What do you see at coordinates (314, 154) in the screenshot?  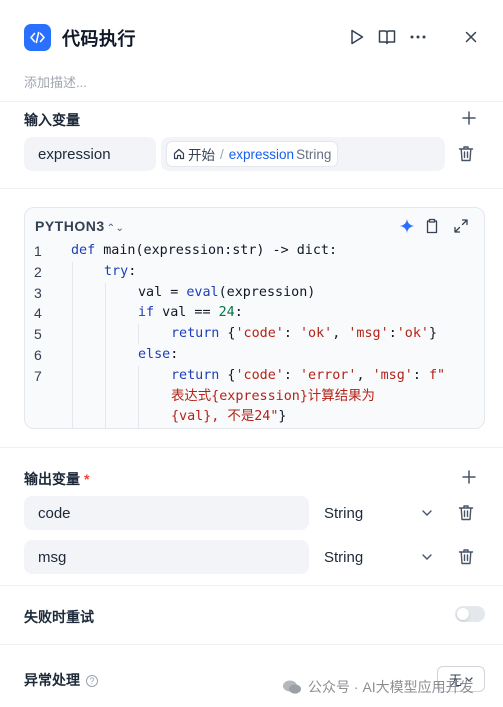 I see `ref-variable-type: String` at bounding box center [314, 154].